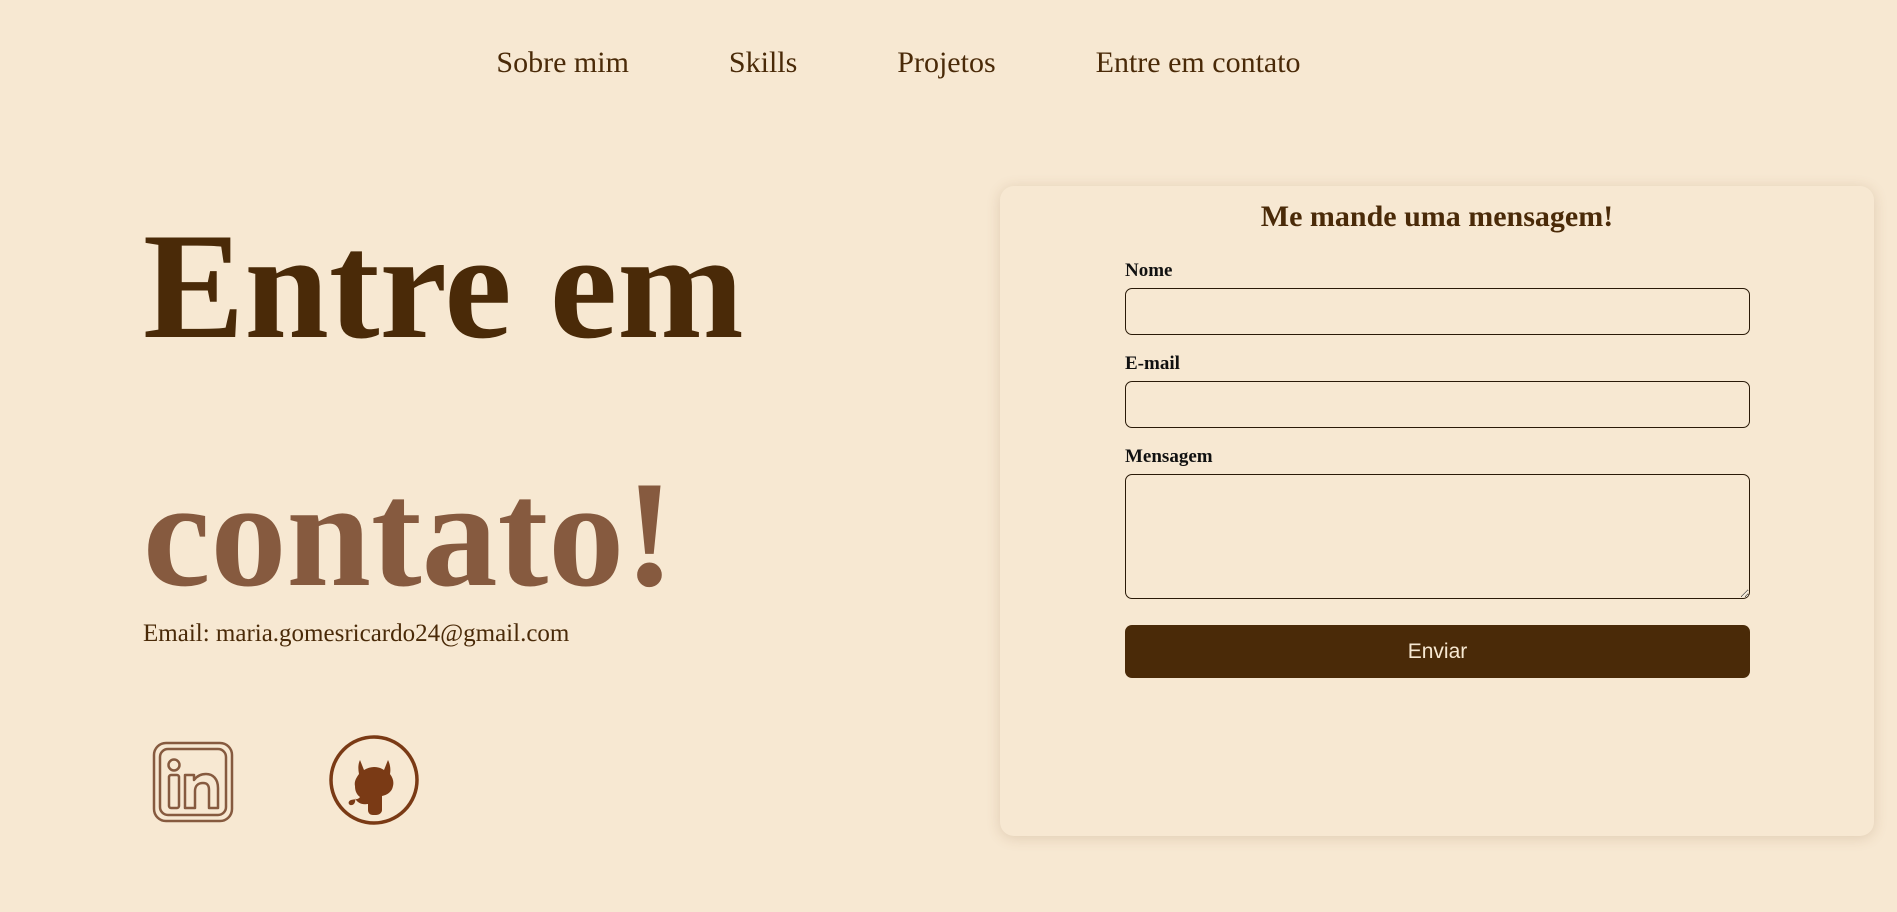  I want to click on message-label: Mensagem, so click(1169, 456).